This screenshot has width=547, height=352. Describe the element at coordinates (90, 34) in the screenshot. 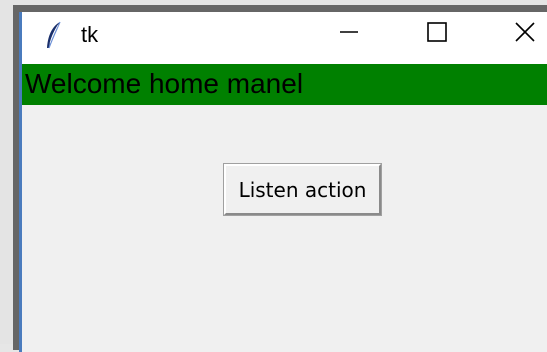

I see `window-title: tk` at that location.